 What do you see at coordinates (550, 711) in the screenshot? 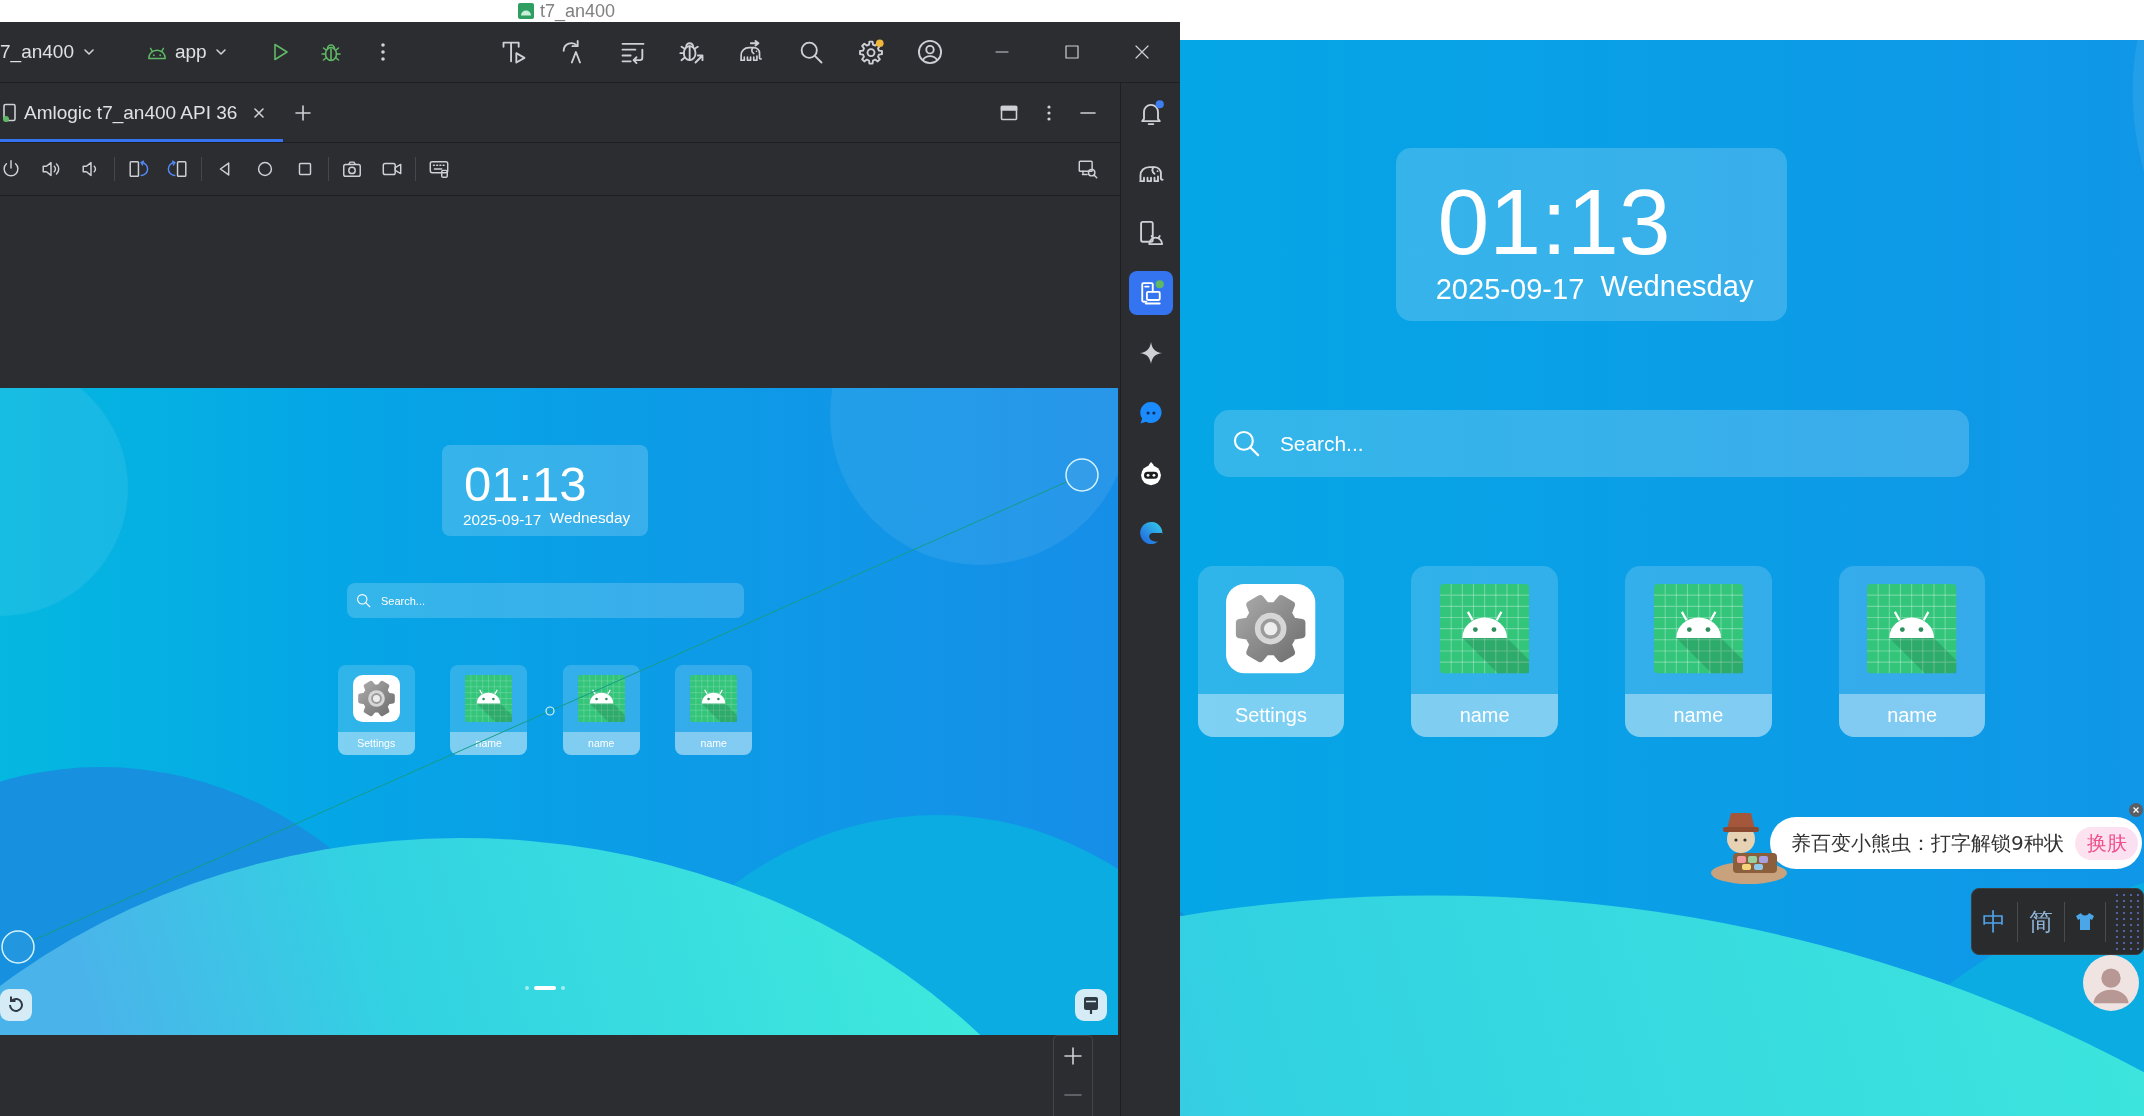
I see `touch-center-icon` at bounding box center [550, 711].